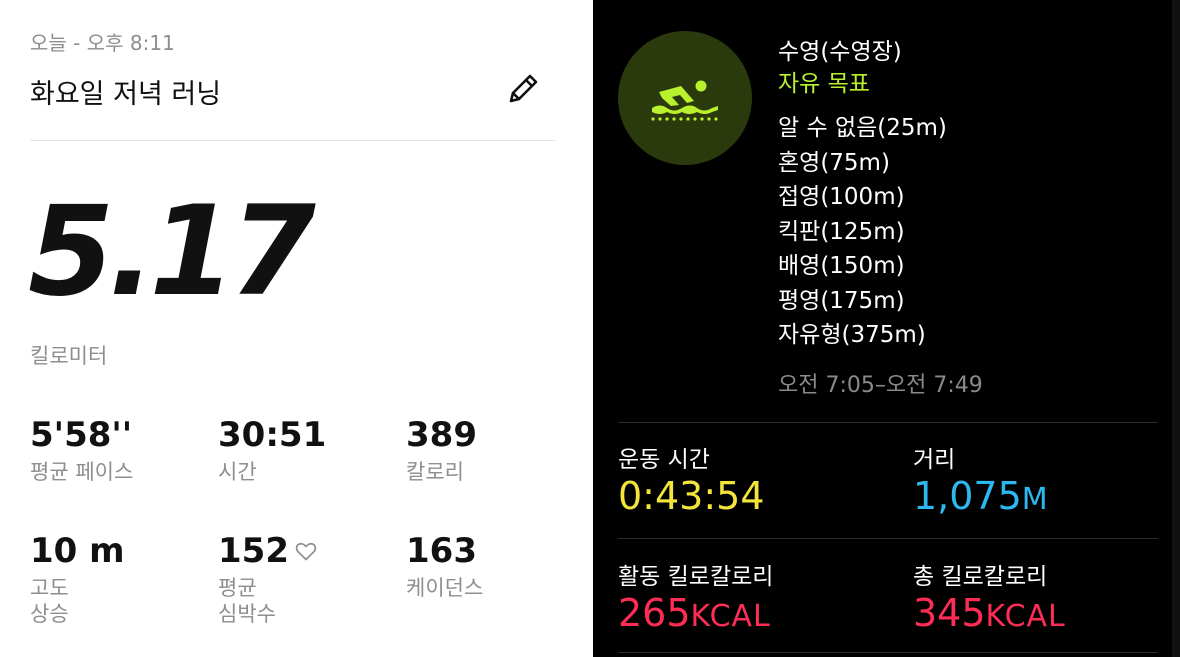 This screenshot has width=1180, height=657. I want to click on metric-unit: M, so click(1035, 499).